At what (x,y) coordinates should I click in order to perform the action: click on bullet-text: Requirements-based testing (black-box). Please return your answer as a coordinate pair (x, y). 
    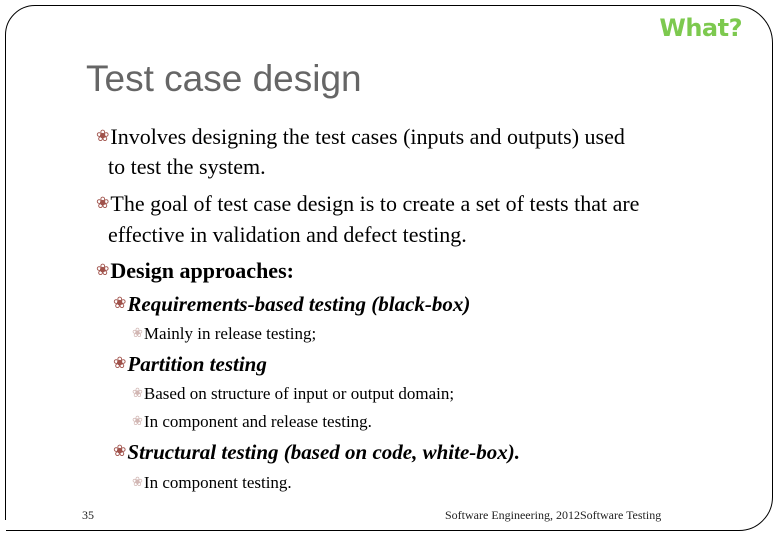
    Looking at the image, I should click on (299, 304).